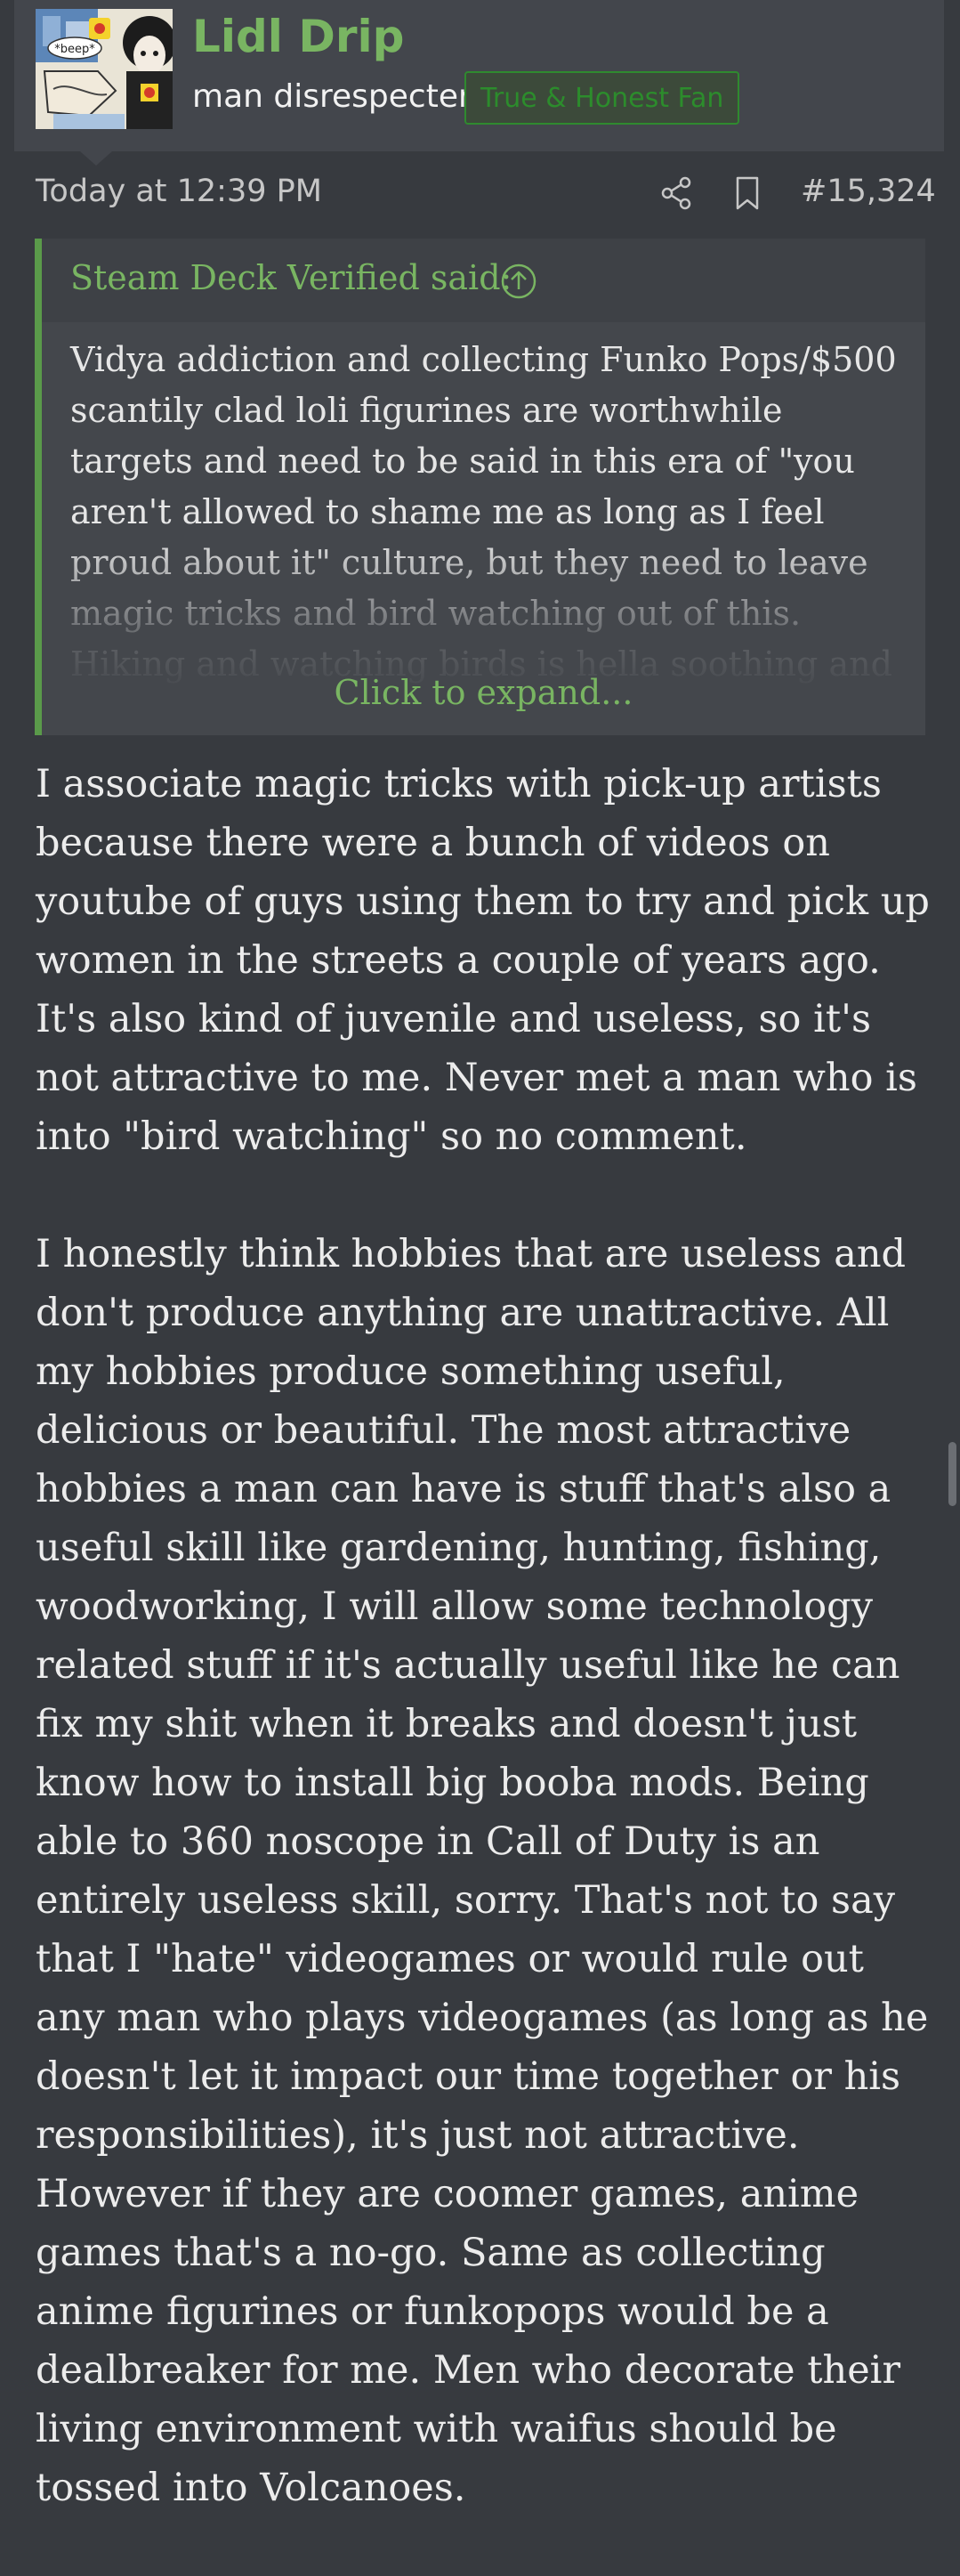 This screenshot has width=960, height=2576. What do you see at coordinates (676, 193) in the screenshot?
I see `share-icon` at bounding box center [676, 193].